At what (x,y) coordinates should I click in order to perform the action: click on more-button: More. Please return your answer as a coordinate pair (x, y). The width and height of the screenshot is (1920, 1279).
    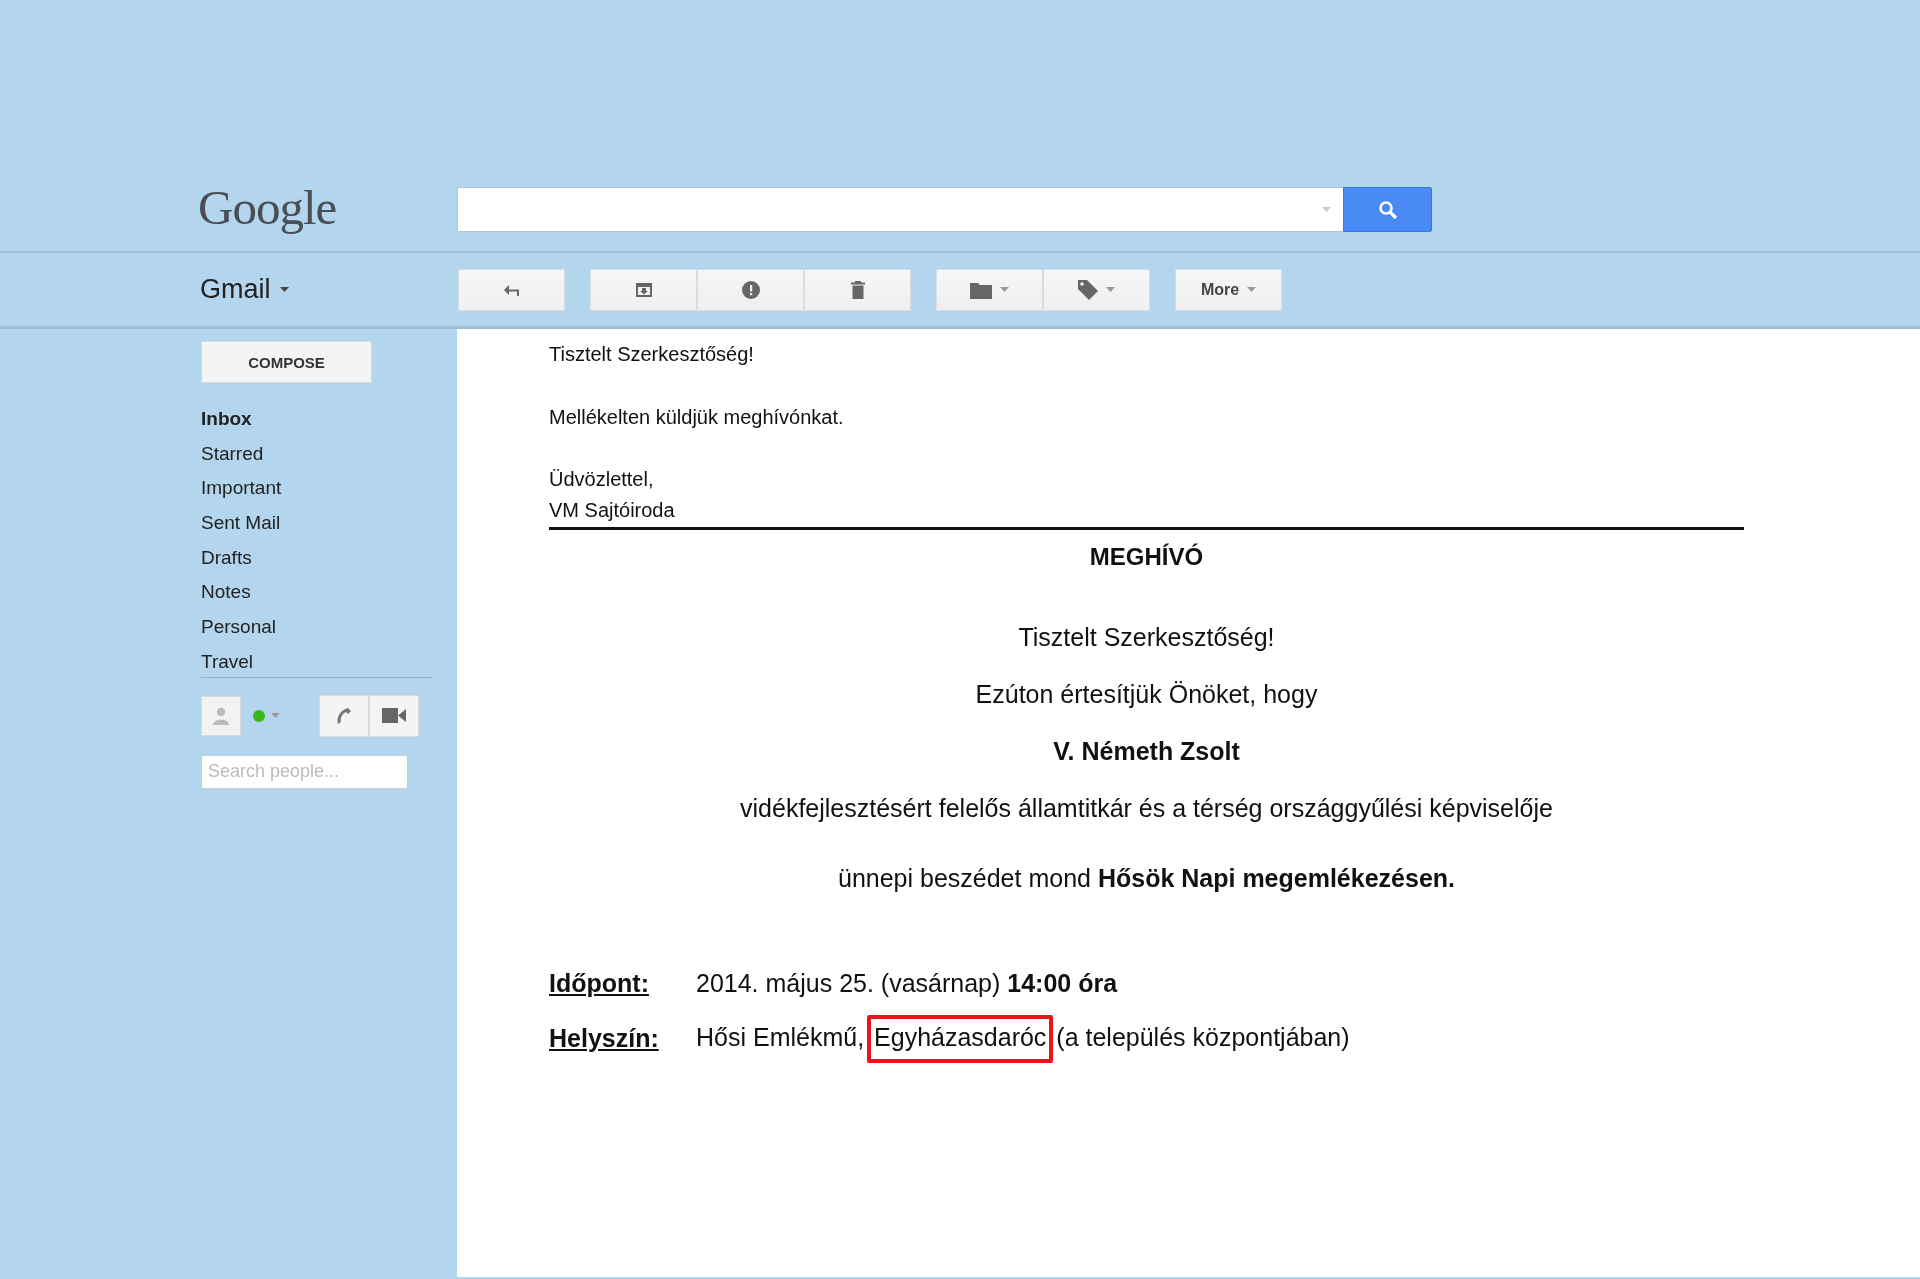
    Looking at the image, I should click on (1228, 289).